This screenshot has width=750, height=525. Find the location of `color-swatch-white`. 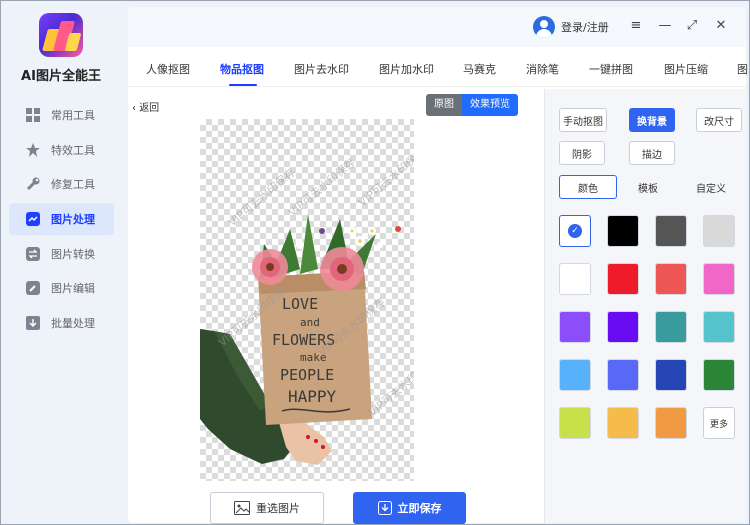

color-swatch-white is located at coordinates (575, 279).